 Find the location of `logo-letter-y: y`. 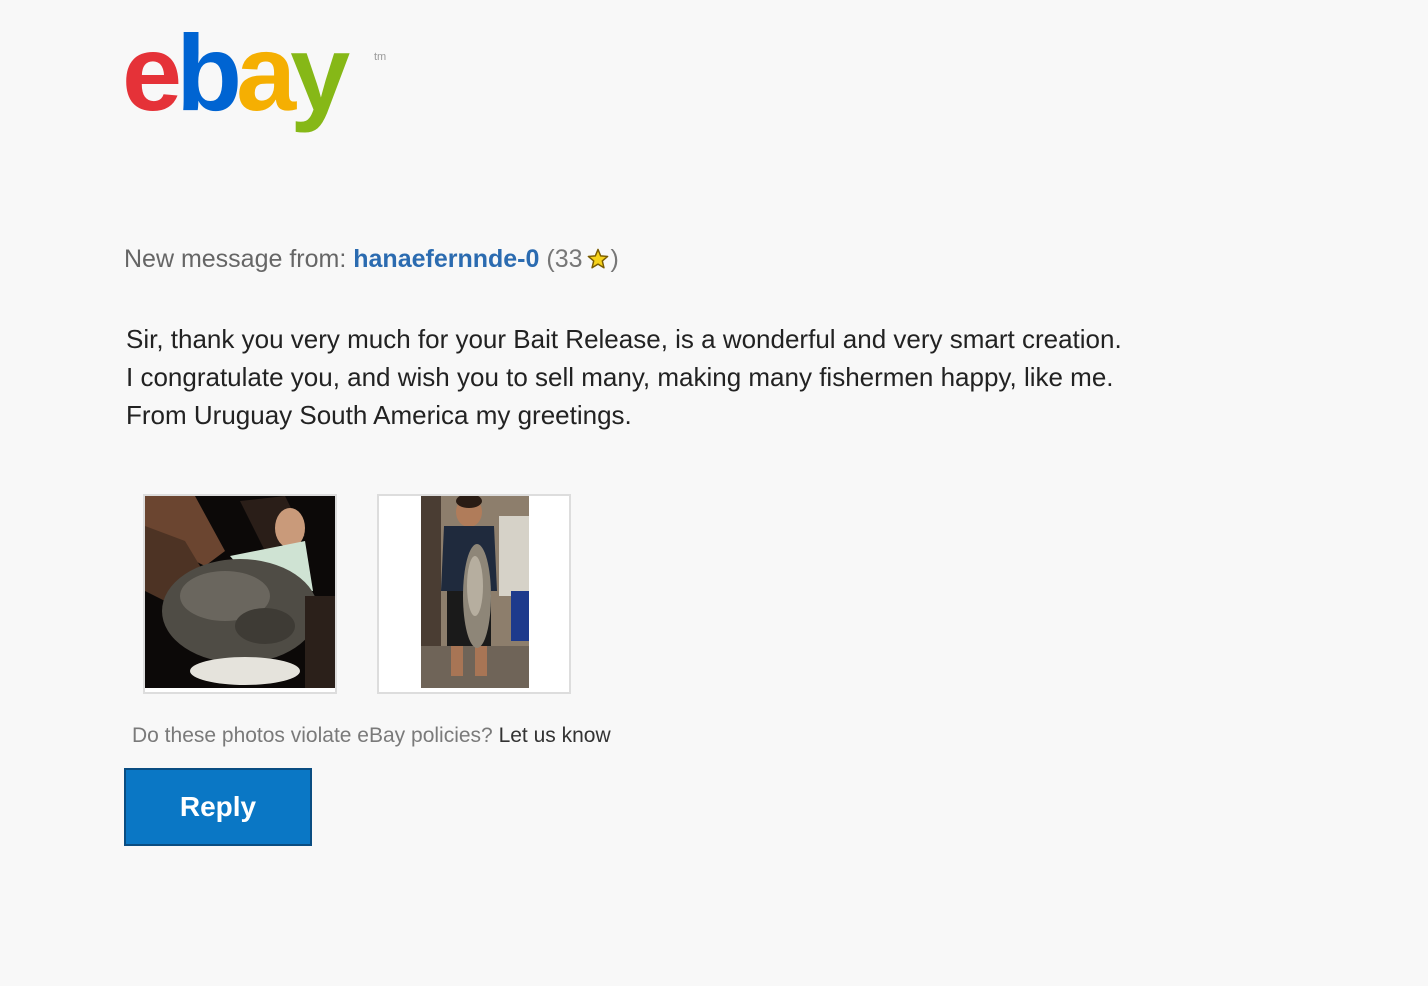

logo-letter-y: y is located at coordinates (320, 77).